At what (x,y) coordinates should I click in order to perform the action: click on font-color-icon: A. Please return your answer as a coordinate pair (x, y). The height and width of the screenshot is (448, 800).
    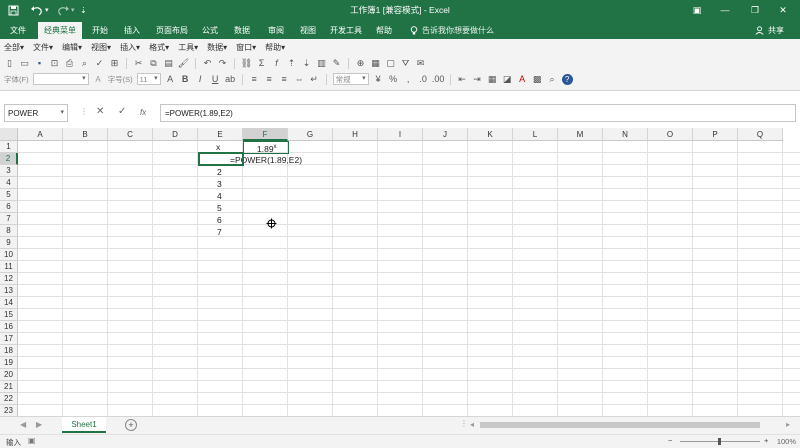
    Looking at the image, I should click on (522, 79).